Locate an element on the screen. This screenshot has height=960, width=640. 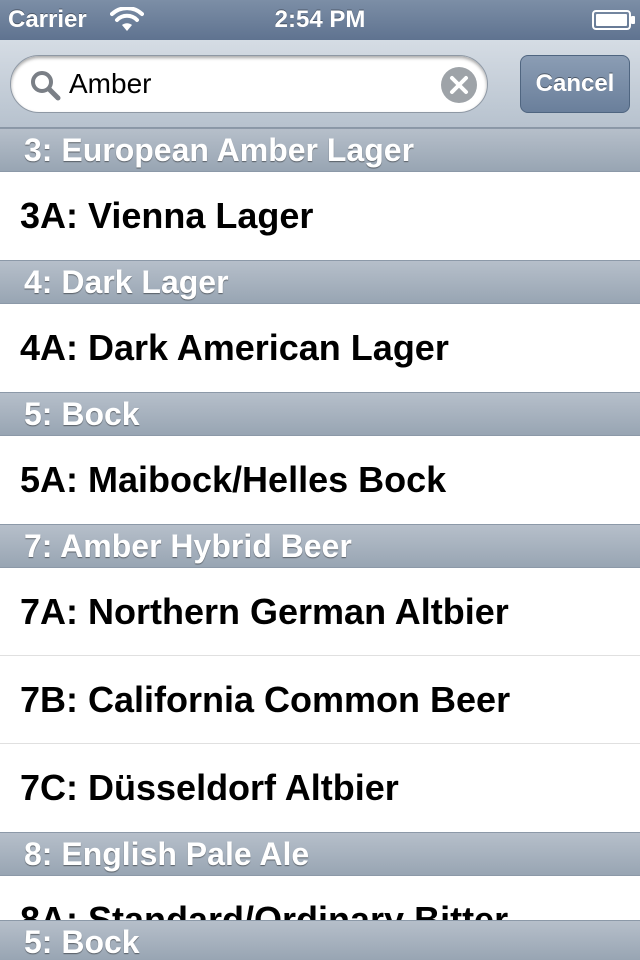
search-icon is located at coordinates (46, 86).